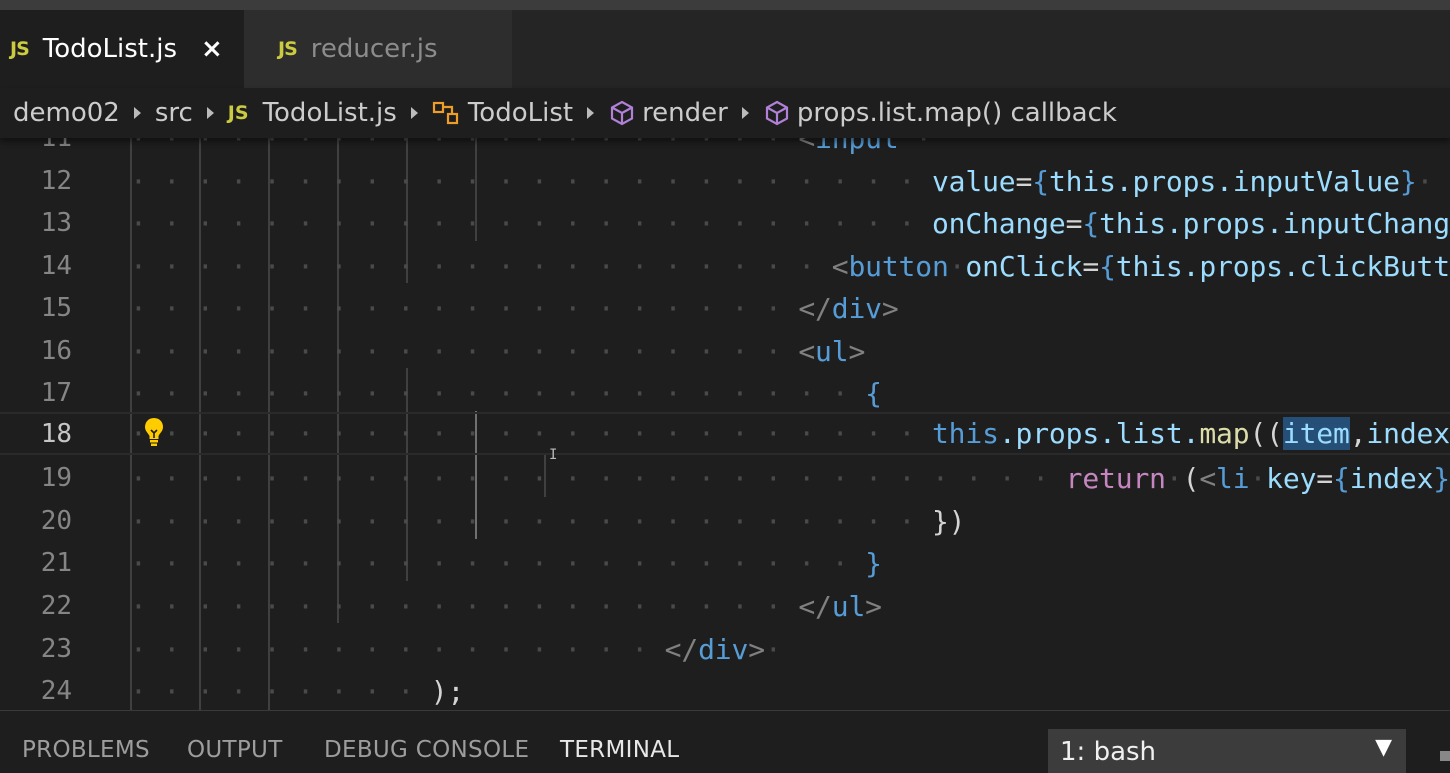 The height and width of the screenshot is (773, 1450). Describe the element at coordinates (725, 5) in the screenshot. I see `window-top-strip` at that location.